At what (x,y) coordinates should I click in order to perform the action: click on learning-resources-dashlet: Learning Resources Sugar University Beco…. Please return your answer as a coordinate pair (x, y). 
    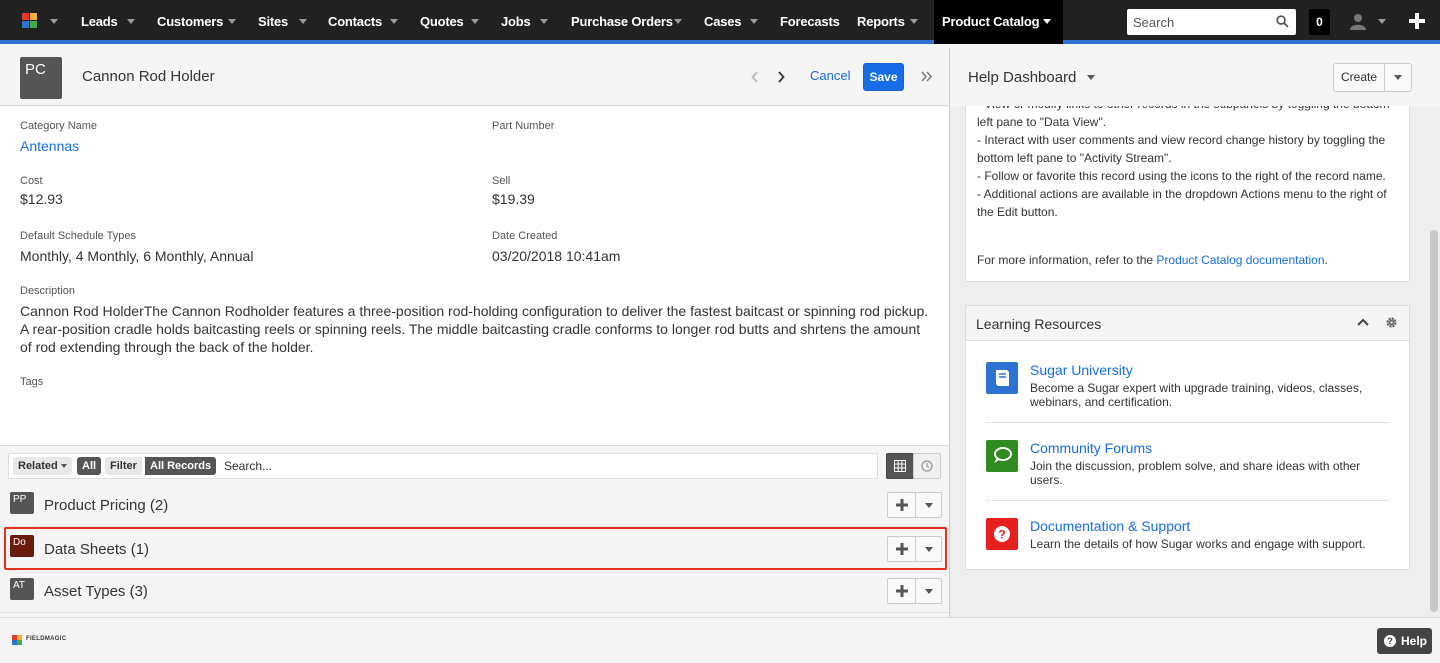
    Looking at the image, I should click on (1187, 437).